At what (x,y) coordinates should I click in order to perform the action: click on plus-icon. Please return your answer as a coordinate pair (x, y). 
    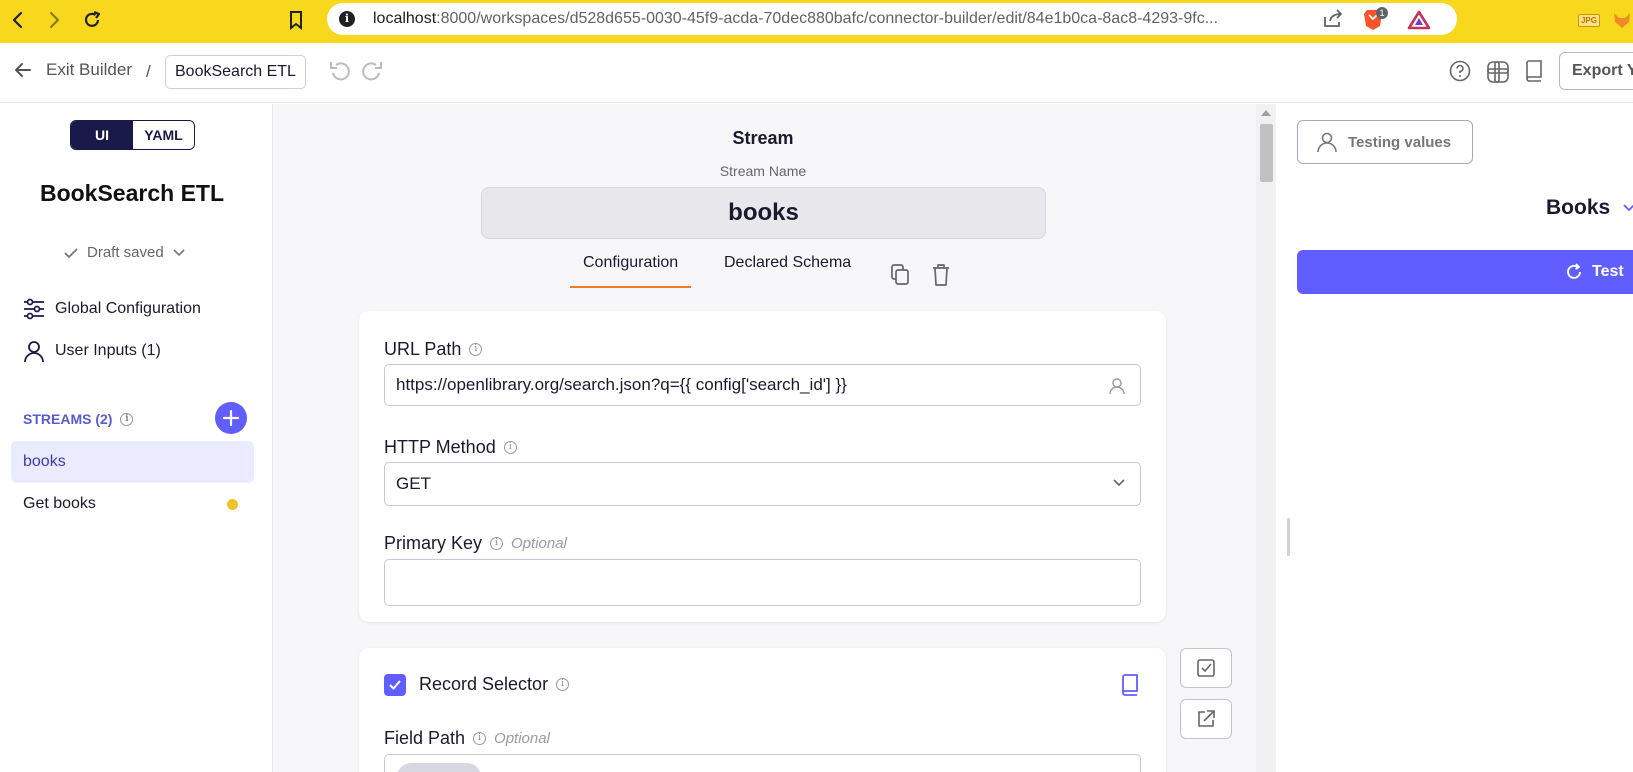
    Looking at the image, I should click on (231, 418).